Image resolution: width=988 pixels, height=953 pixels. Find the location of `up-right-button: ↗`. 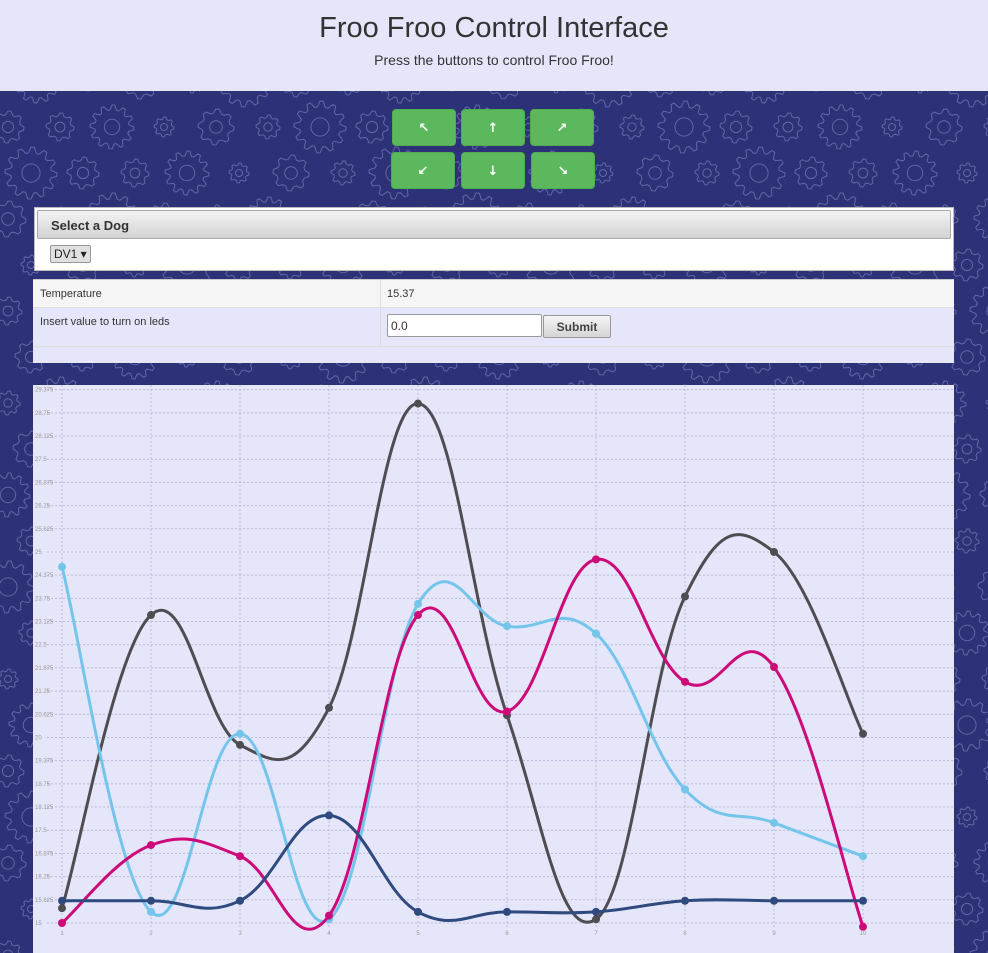

up-right-button: ↗ is located at coordinates (562, 127).